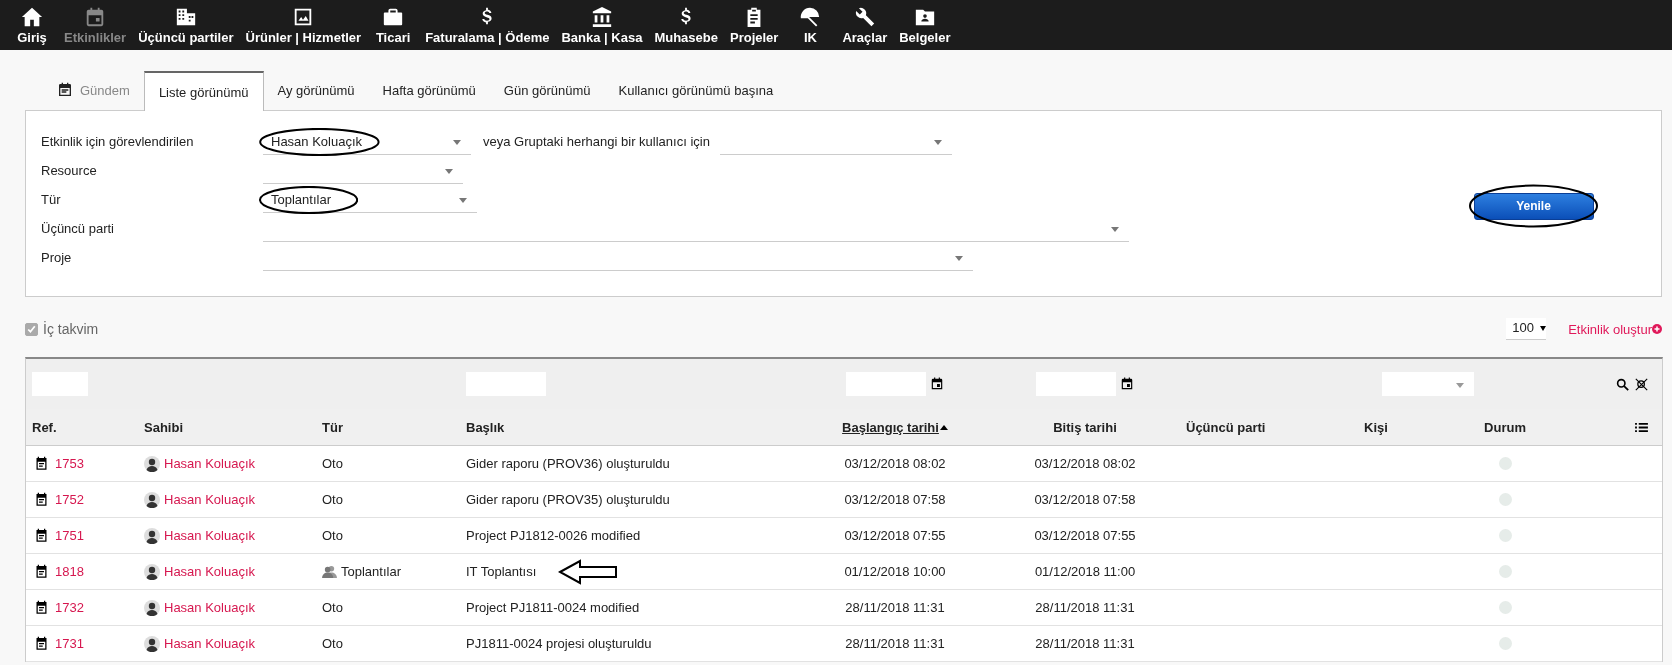  Describe the element at coordinates (1376, 427) in the screenshot. I see `column-header: Kişi` at that location.